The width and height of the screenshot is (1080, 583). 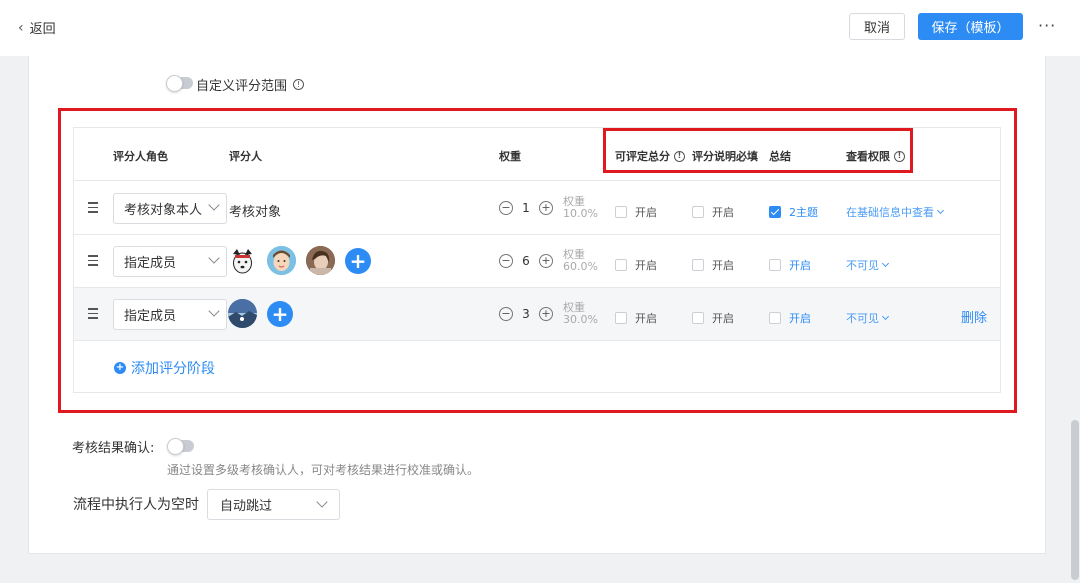 I want to click on chevron-down-icon, so click(x=322, y=502).